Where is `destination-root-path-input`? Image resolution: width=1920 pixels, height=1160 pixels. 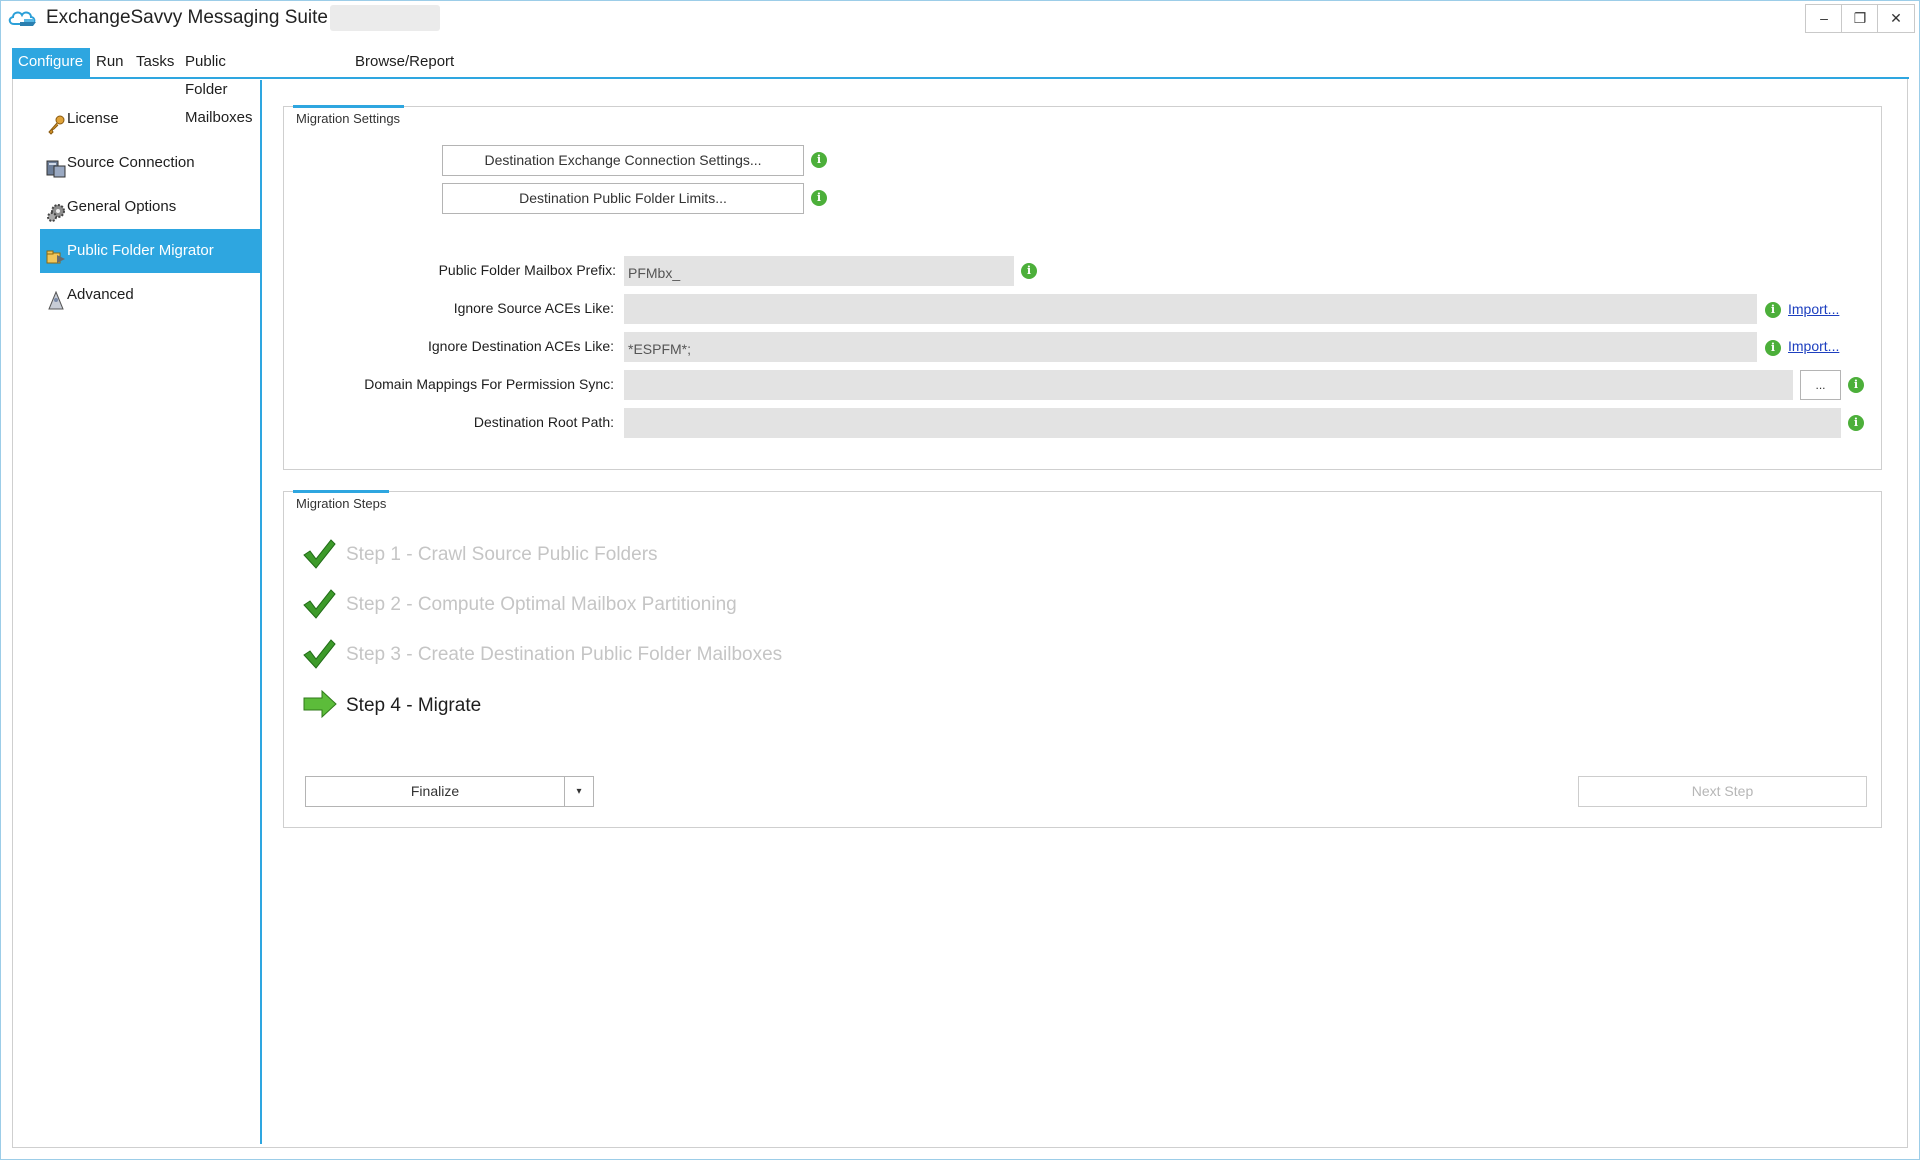
destination-root-path-input is located at coordinates (1232, 423).